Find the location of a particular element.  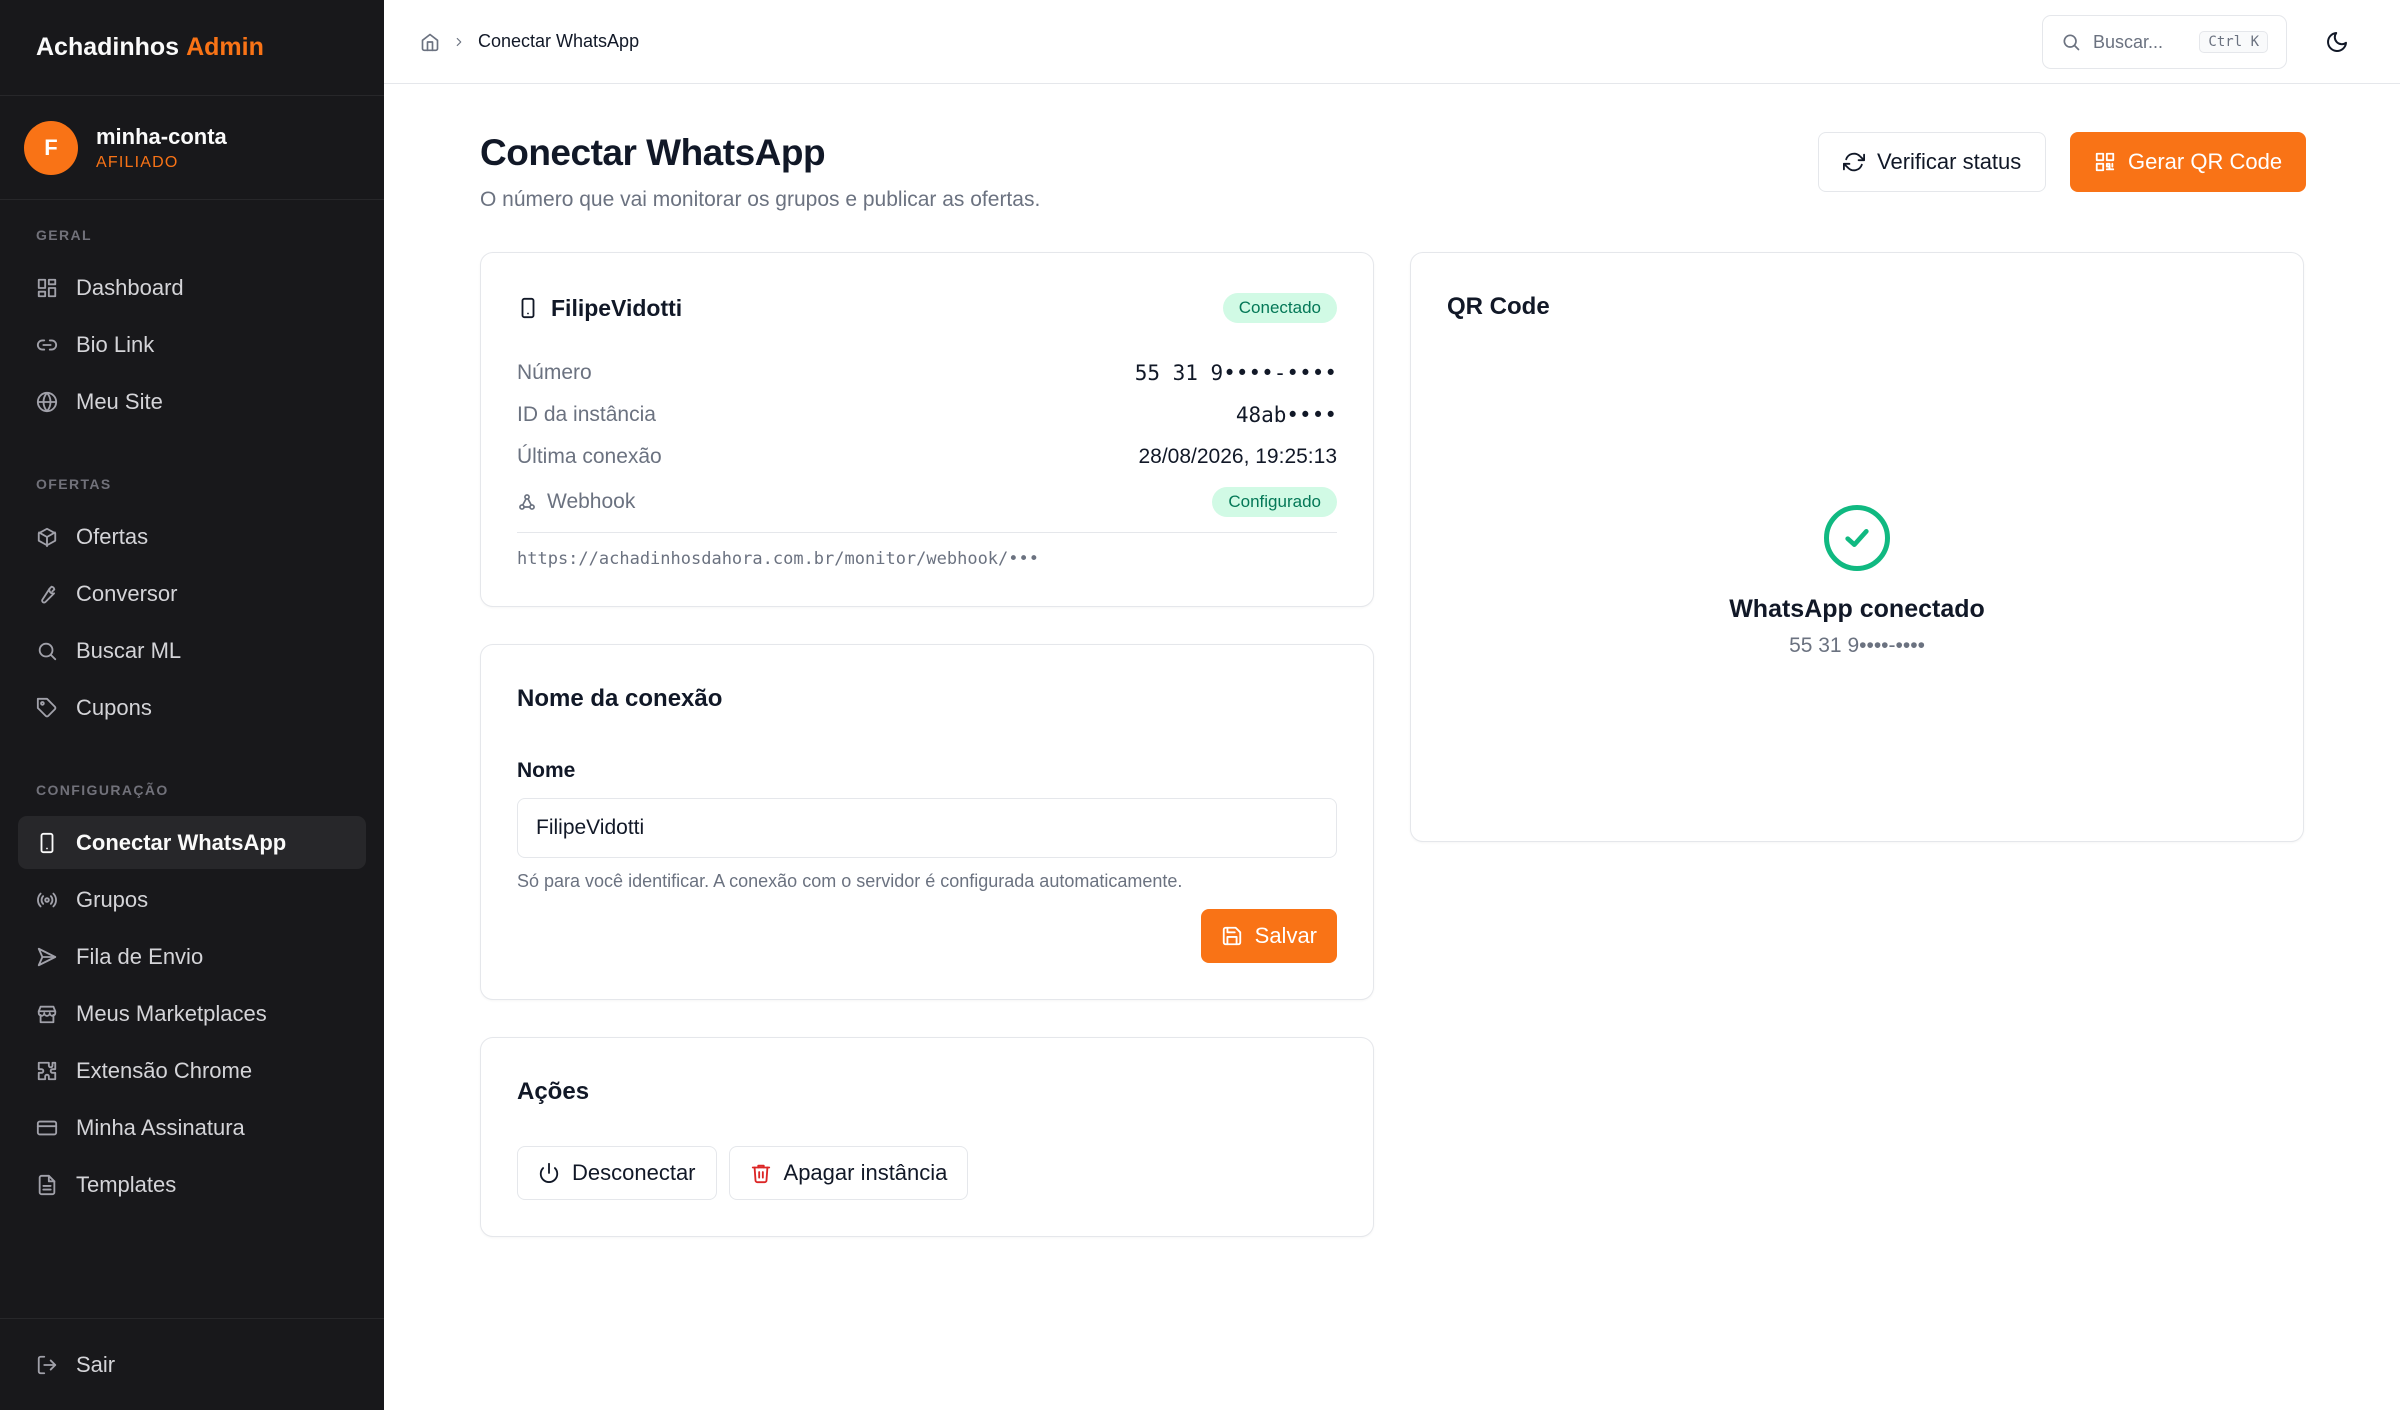

brand-logo: Achadinhos Admin is located at coordinates (192, 48).